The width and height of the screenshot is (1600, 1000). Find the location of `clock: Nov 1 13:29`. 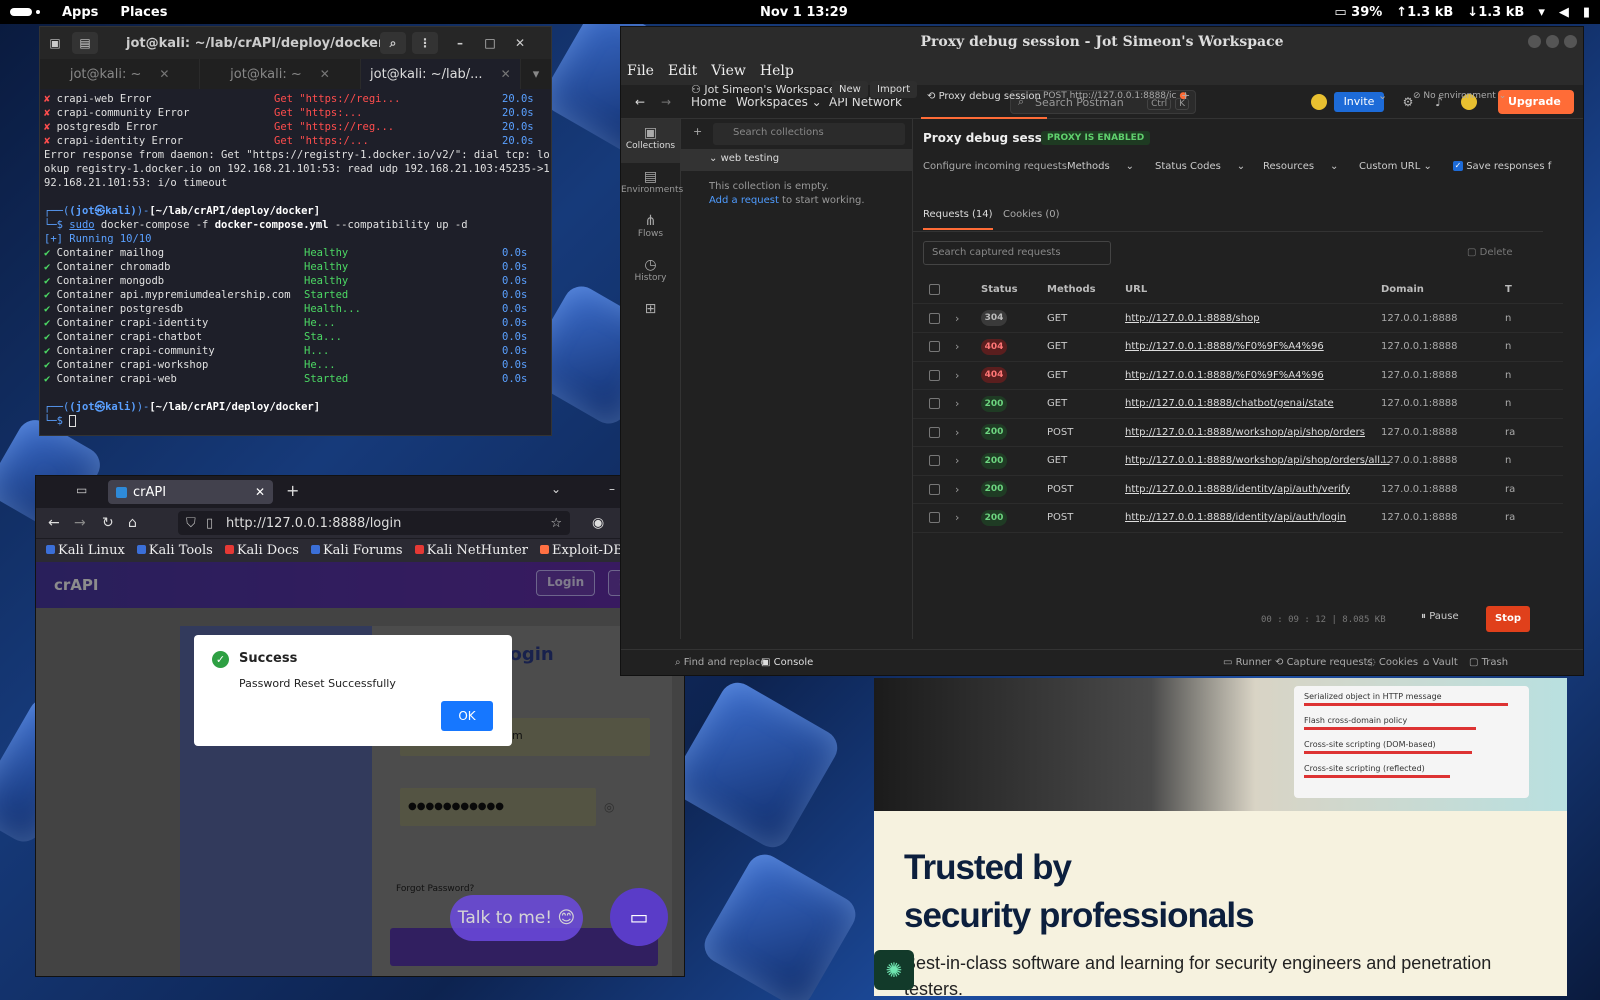

clock: Nov 1 13:29 is located at coordinates (804, 12).